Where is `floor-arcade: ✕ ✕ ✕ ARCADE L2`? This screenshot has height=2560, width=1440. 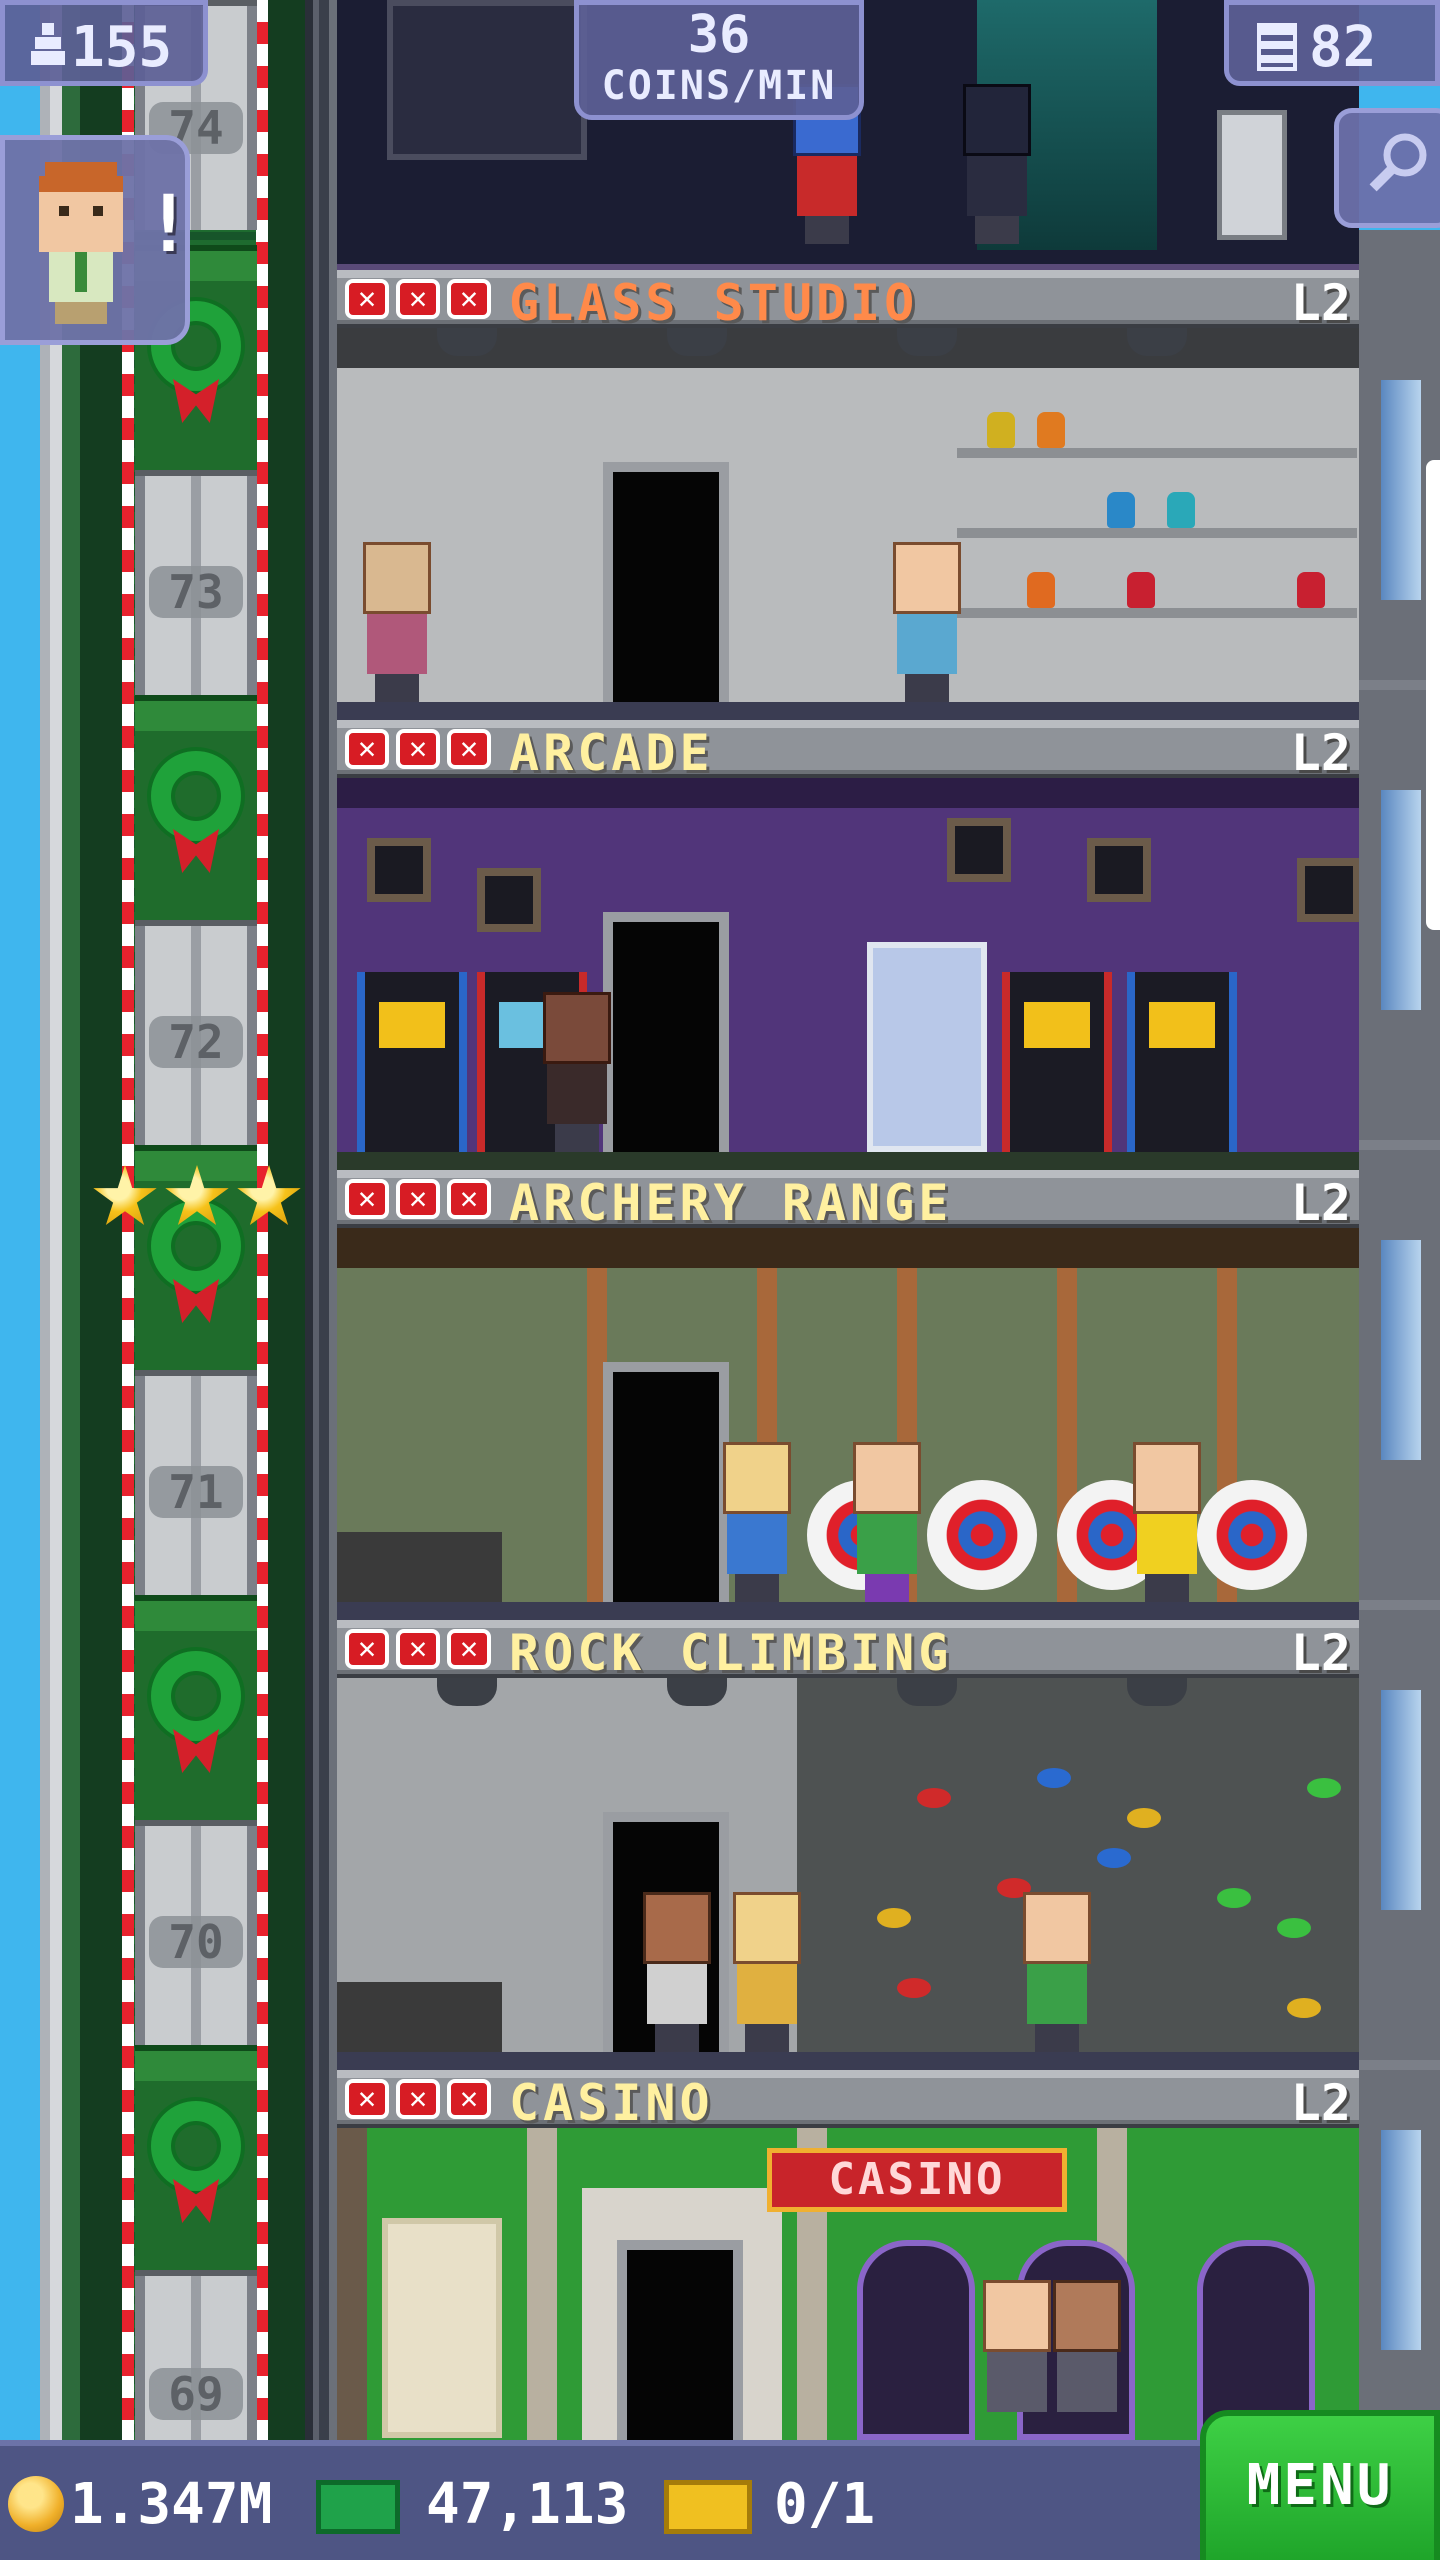 floor-arcade: ✕ ✕ ✕ ARCADE L2 is located at coordinates (848, 945).